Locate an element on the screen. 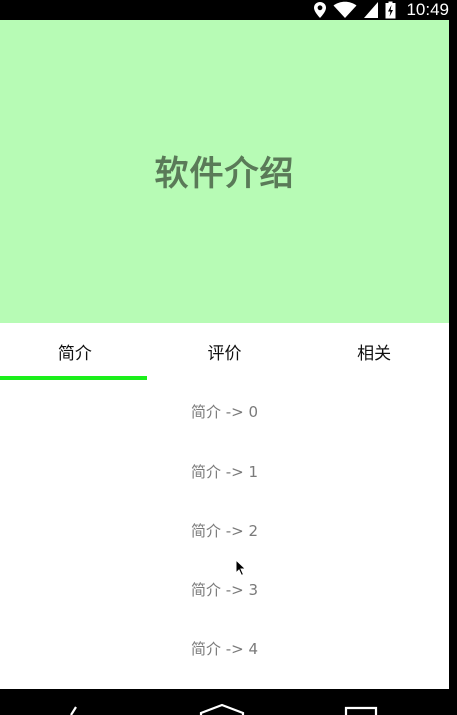  tab-related: 相关 is located at coordinates (374, 351).